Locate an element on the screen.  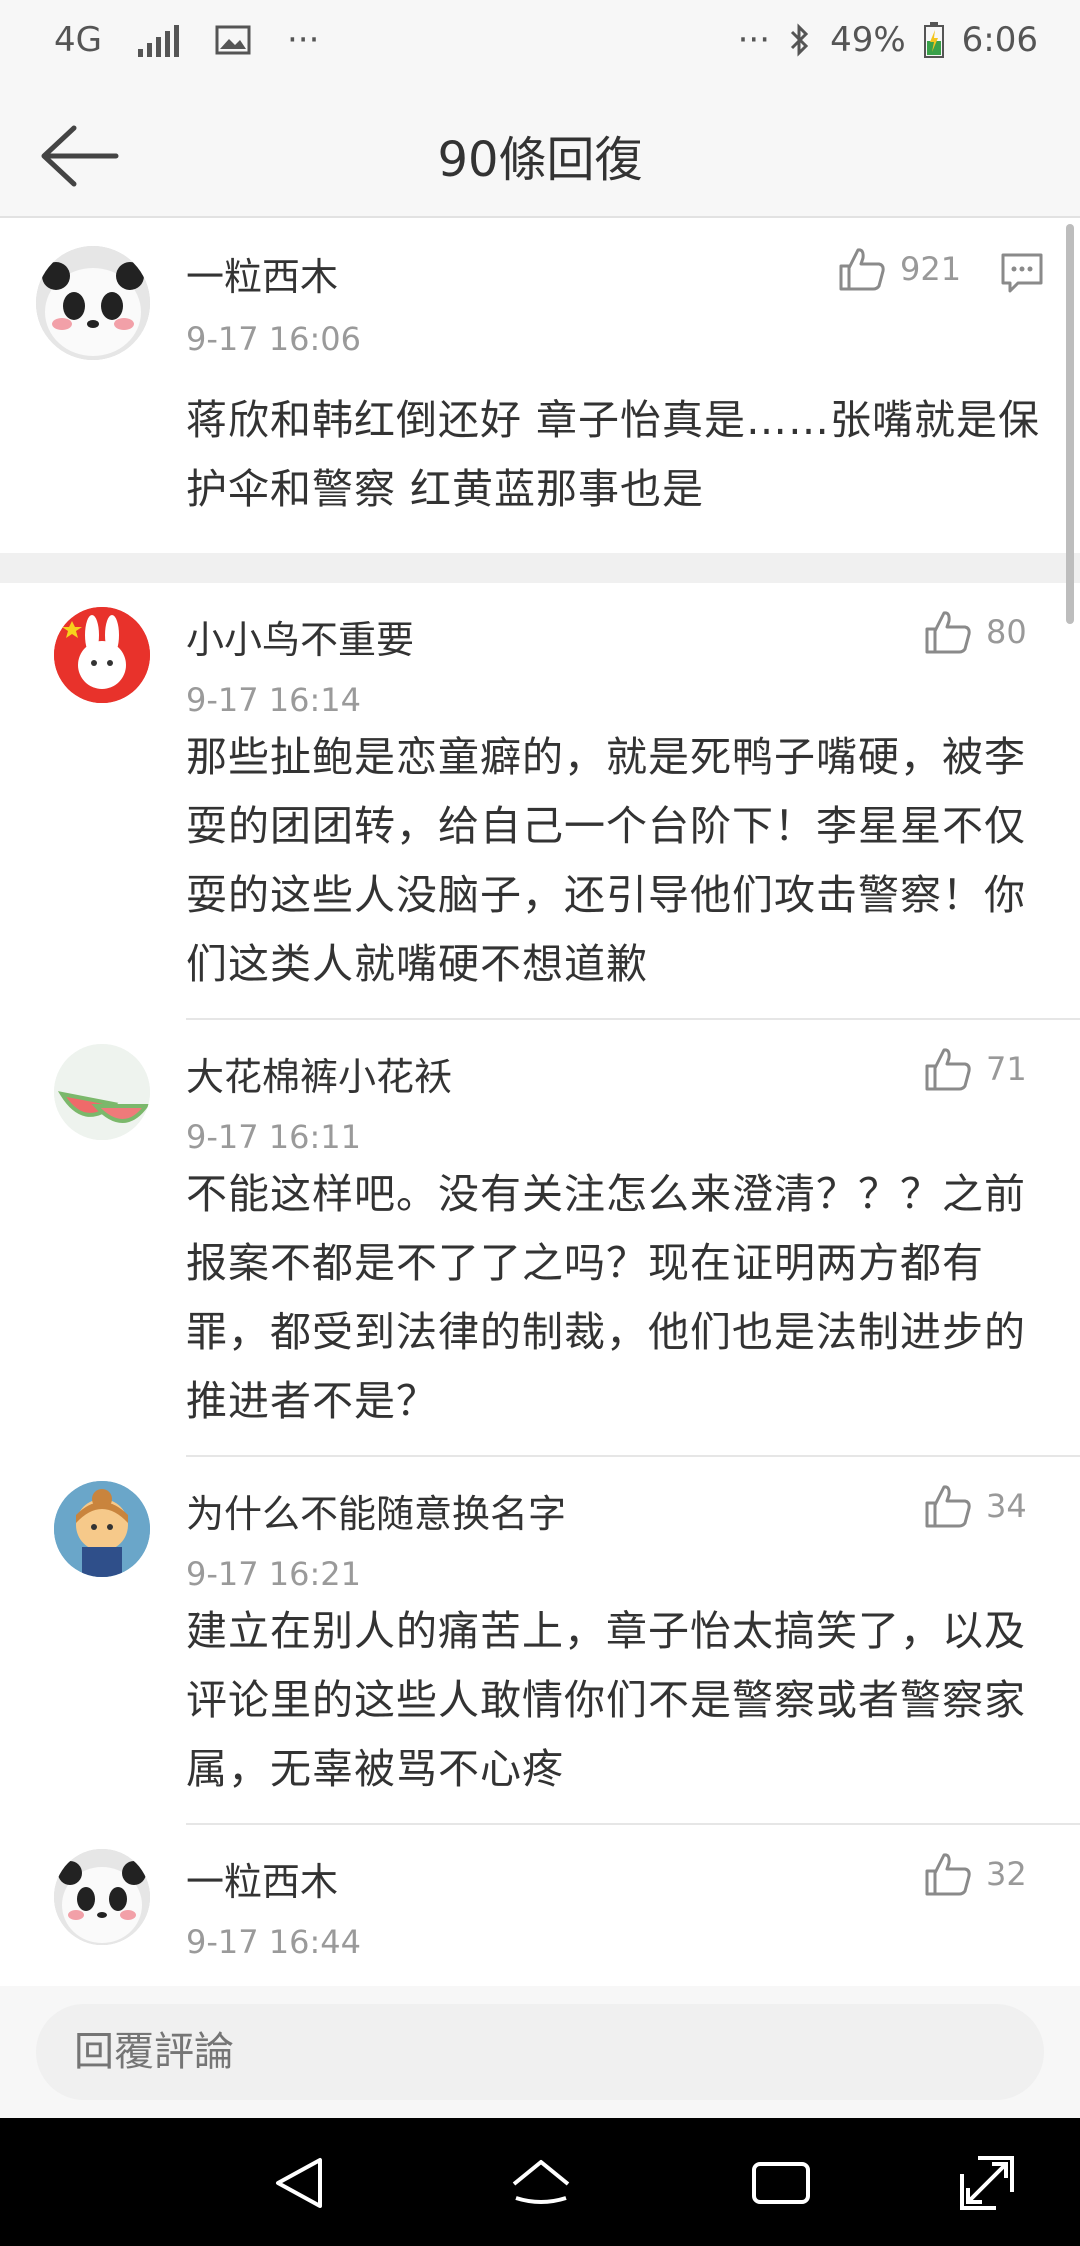
section-divider is located at coordinates (540, 568).